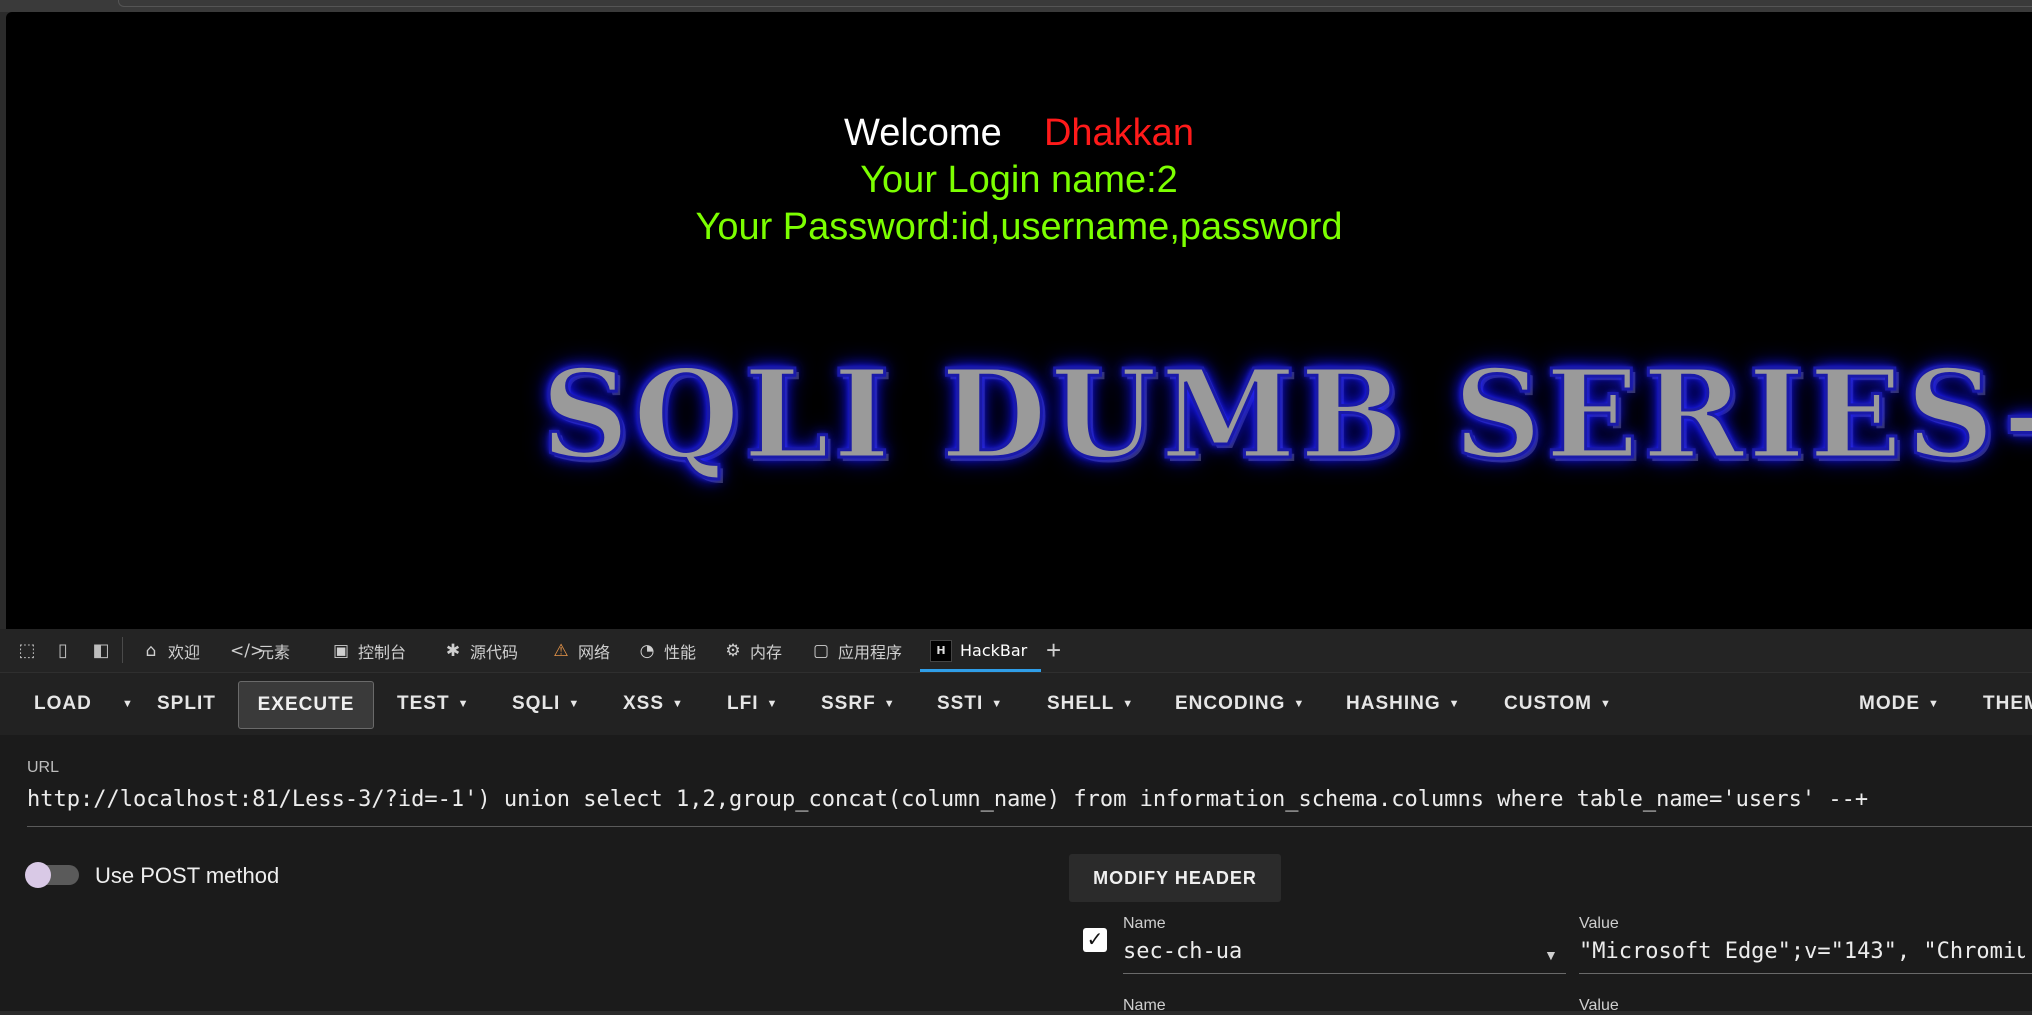  What do you see at coordinates (1230, 703) in the screenshot?
I see `encoding-label: ENCODING` at bounding box center [1230, 703].